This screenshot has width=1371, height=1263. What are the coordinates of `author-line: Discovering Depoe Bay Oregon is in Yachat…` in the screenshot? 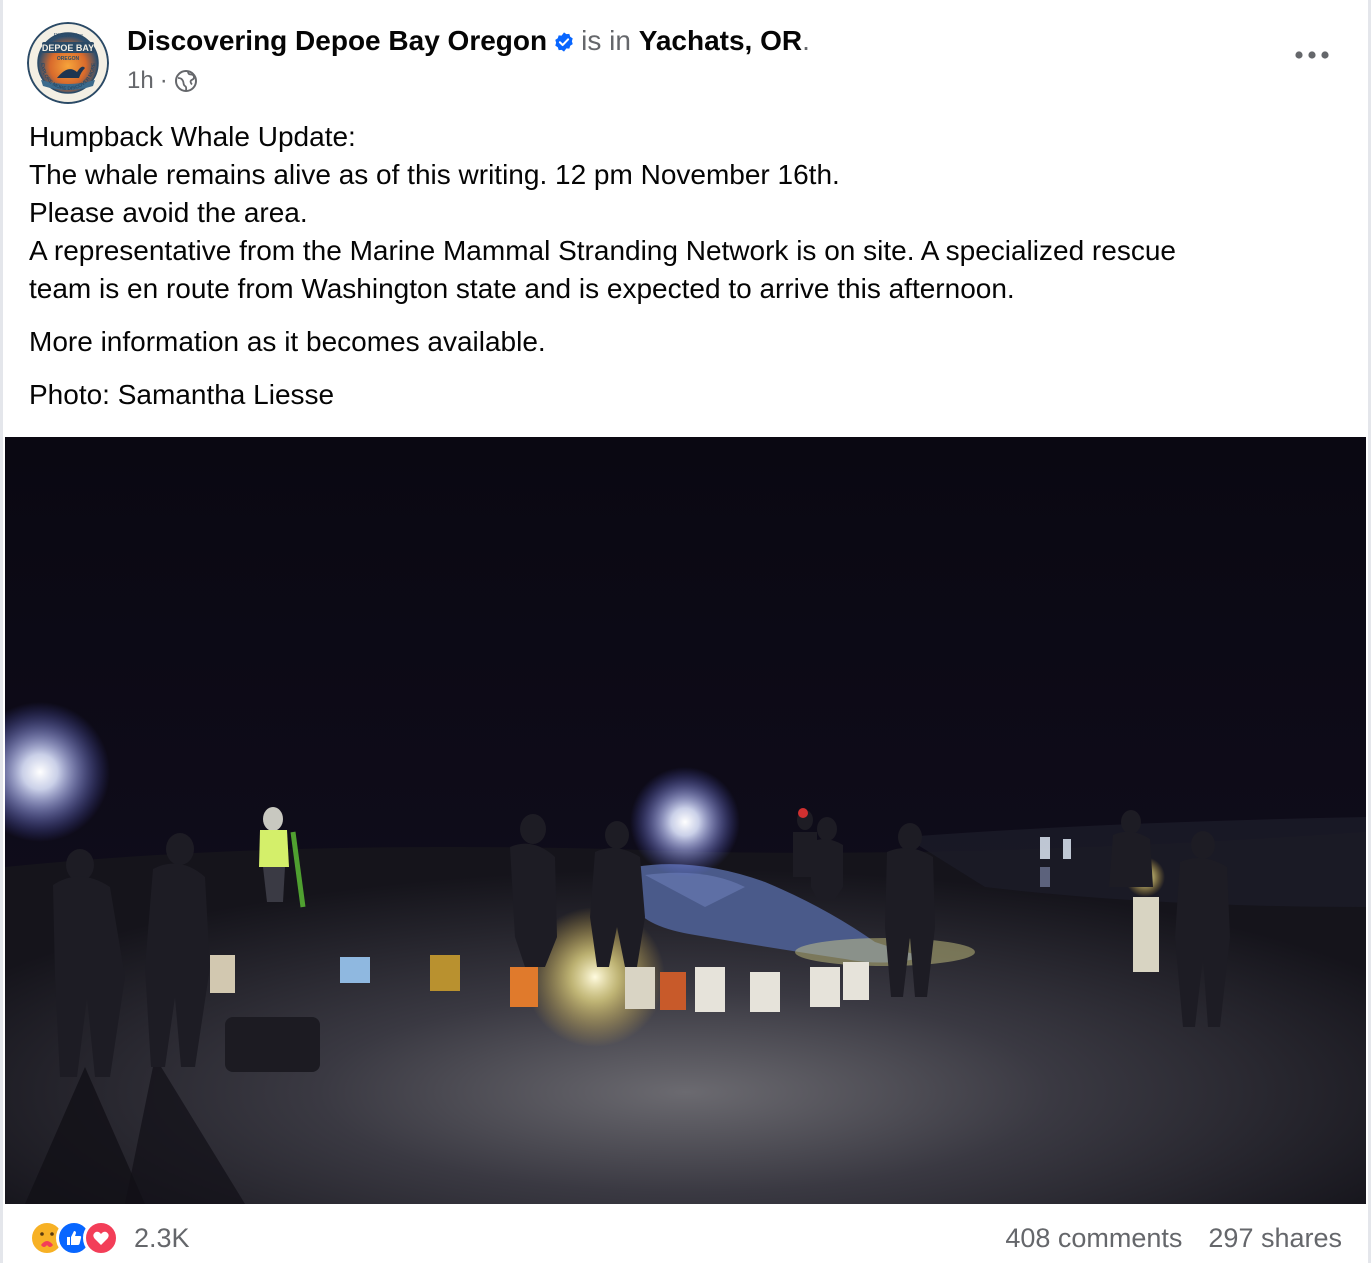 It's located at (468, 42).